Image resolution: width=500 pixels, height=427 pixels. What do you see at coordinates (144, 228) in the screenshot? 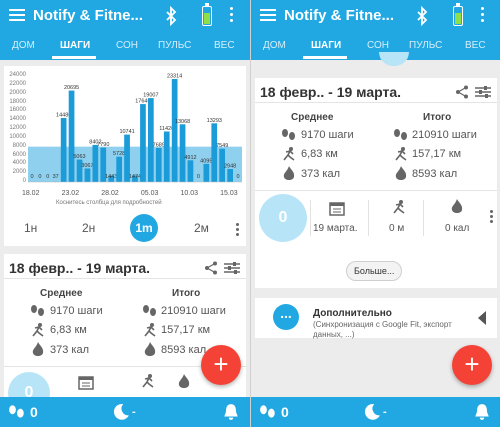
I see `zoom-1m: 1m` at bounding box center [144, 228].